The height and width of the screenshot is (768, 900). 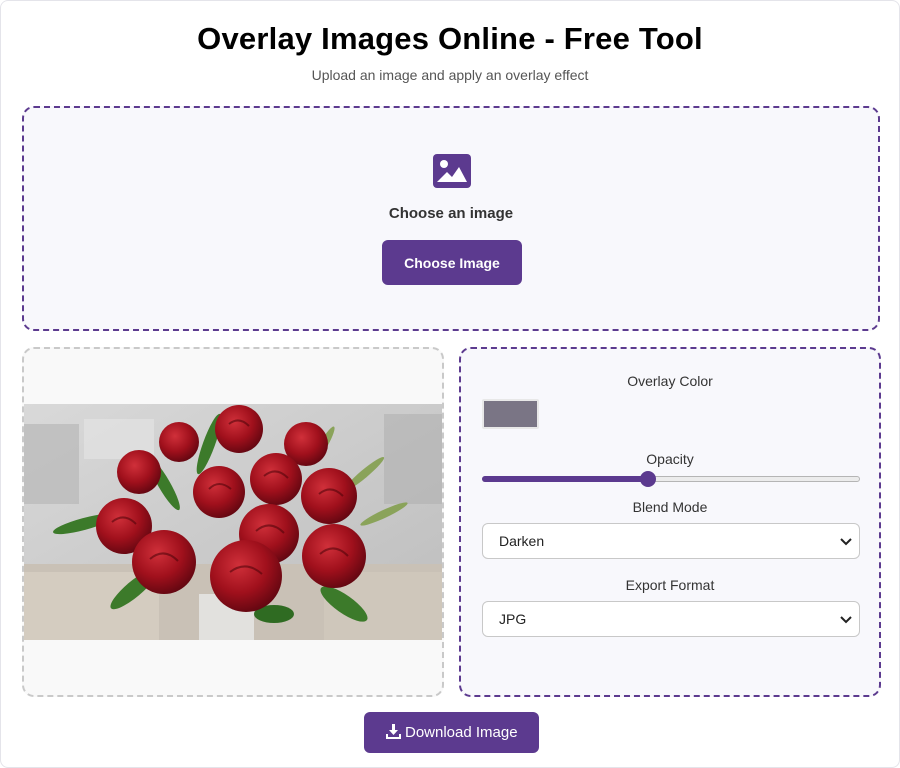 What do you see at coordinates (670, 507) in the screenshot?
I see `blend-mode-label: Blend Mode` at bounding box center [670, 507].